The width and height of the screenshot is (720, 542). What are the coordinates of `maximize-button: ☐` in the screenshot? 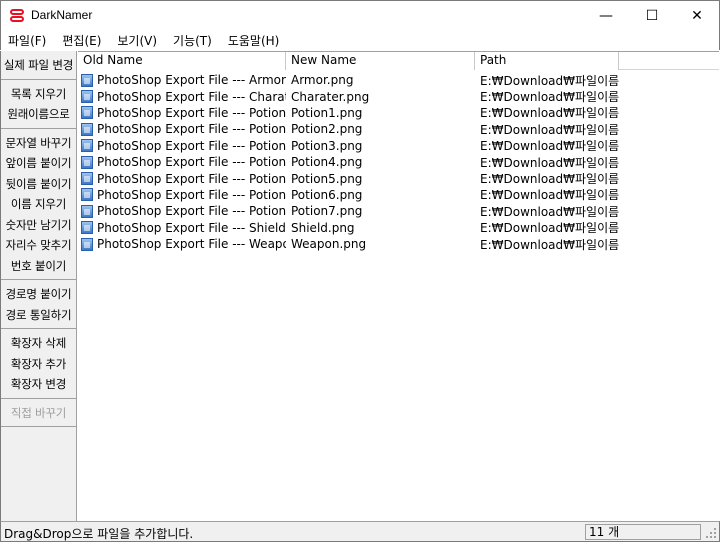 It's located at (652, 15).